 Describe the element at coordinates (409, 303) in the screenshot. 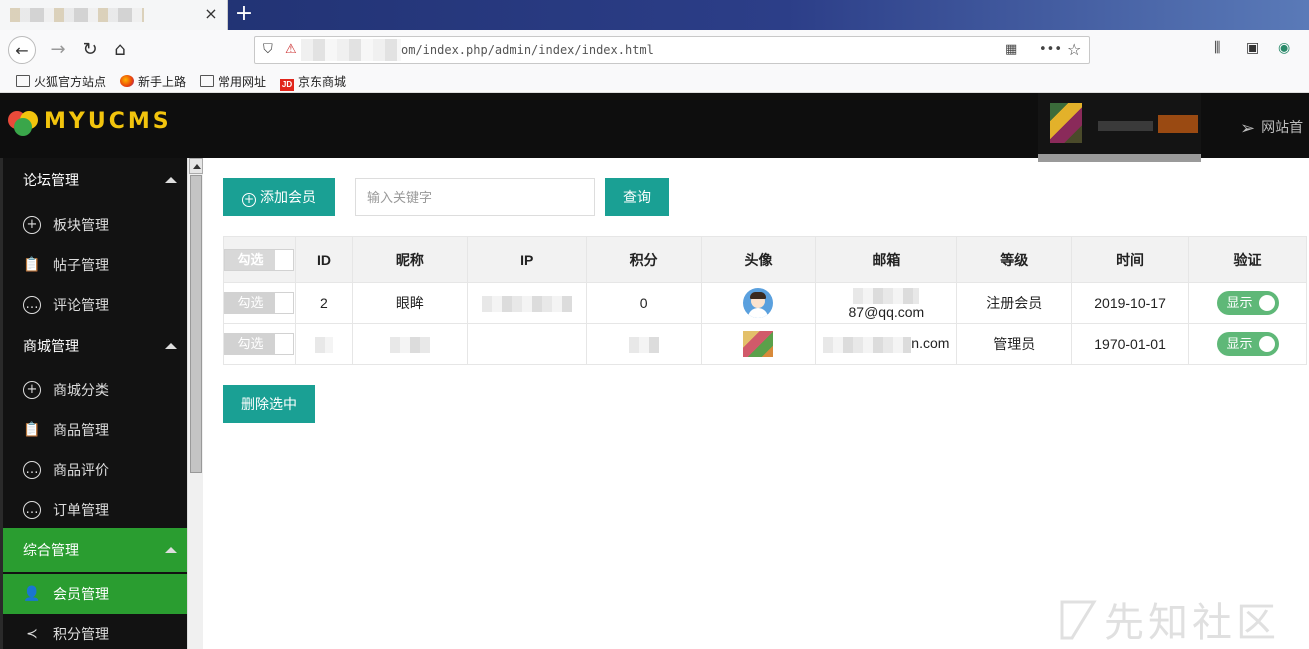

I see `cell-nickname: 眼眸` at that location.